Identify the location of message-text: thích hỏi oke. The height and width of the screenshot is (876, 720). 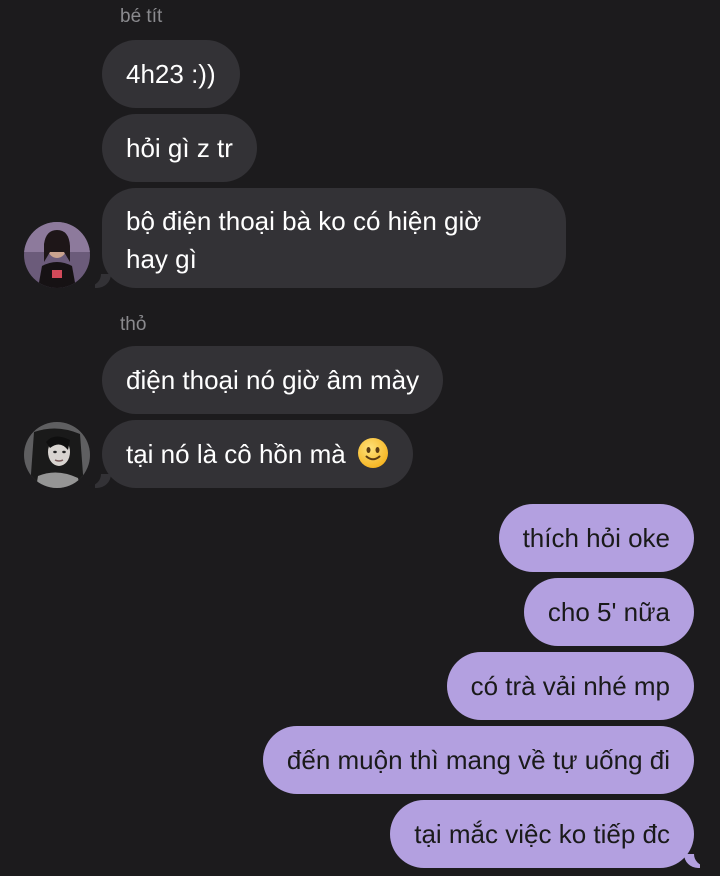
(596, 538).